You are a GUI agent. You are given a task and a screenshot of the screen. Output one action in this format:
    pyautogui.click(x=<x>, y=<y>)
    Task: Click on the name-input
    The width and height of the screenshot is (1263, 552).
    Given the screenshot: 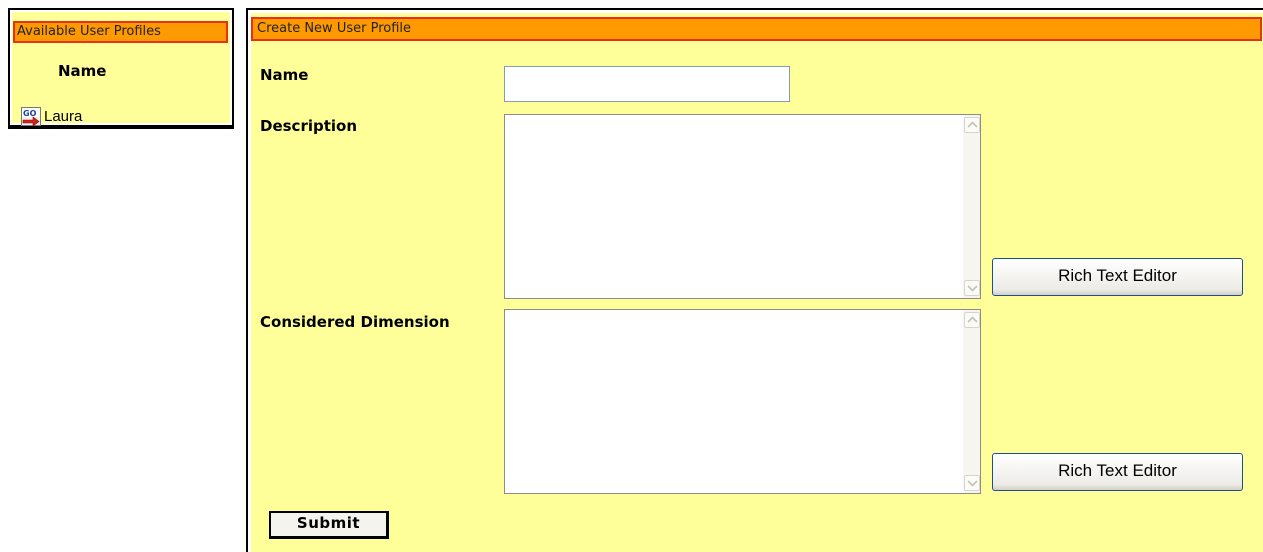 What is the action you would take?
    pyautogui.click(x=647, y=84)
    